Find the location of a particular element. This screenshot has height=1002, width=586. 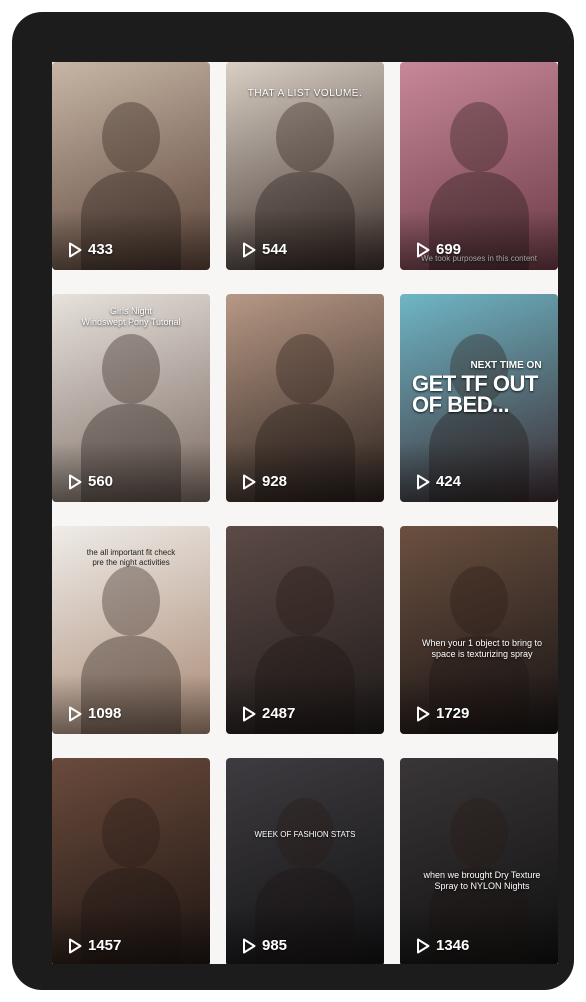

view-count: 1098 is located at coordinates (94, 713).